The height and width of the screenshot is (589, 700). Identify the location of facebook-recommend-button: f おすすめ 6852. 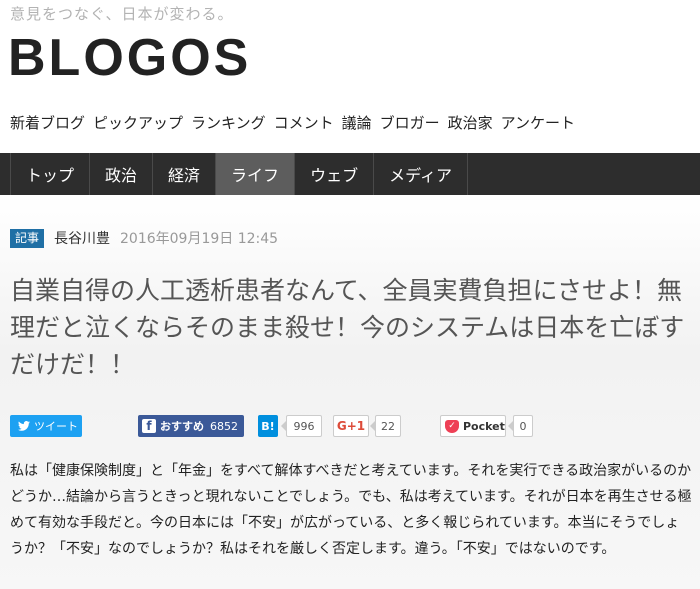
(191, 426).